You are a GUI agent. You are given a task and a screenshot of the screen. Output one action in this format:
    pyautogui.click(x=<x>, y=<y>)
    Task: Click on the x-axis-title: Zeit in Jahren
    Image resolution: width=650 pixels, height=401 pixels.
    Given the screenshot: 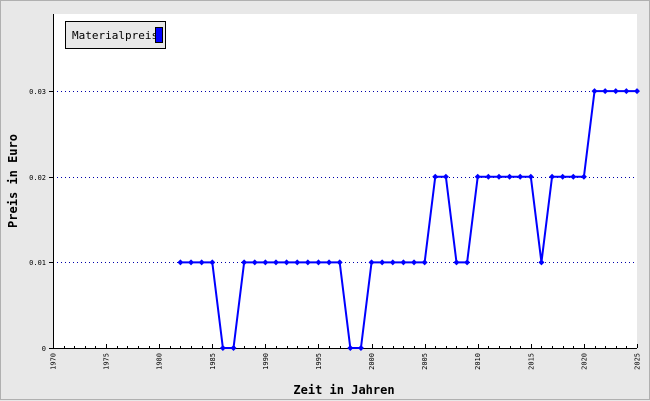 What is the action you would take?
    pyautogui.click(x=343, y=390)
    